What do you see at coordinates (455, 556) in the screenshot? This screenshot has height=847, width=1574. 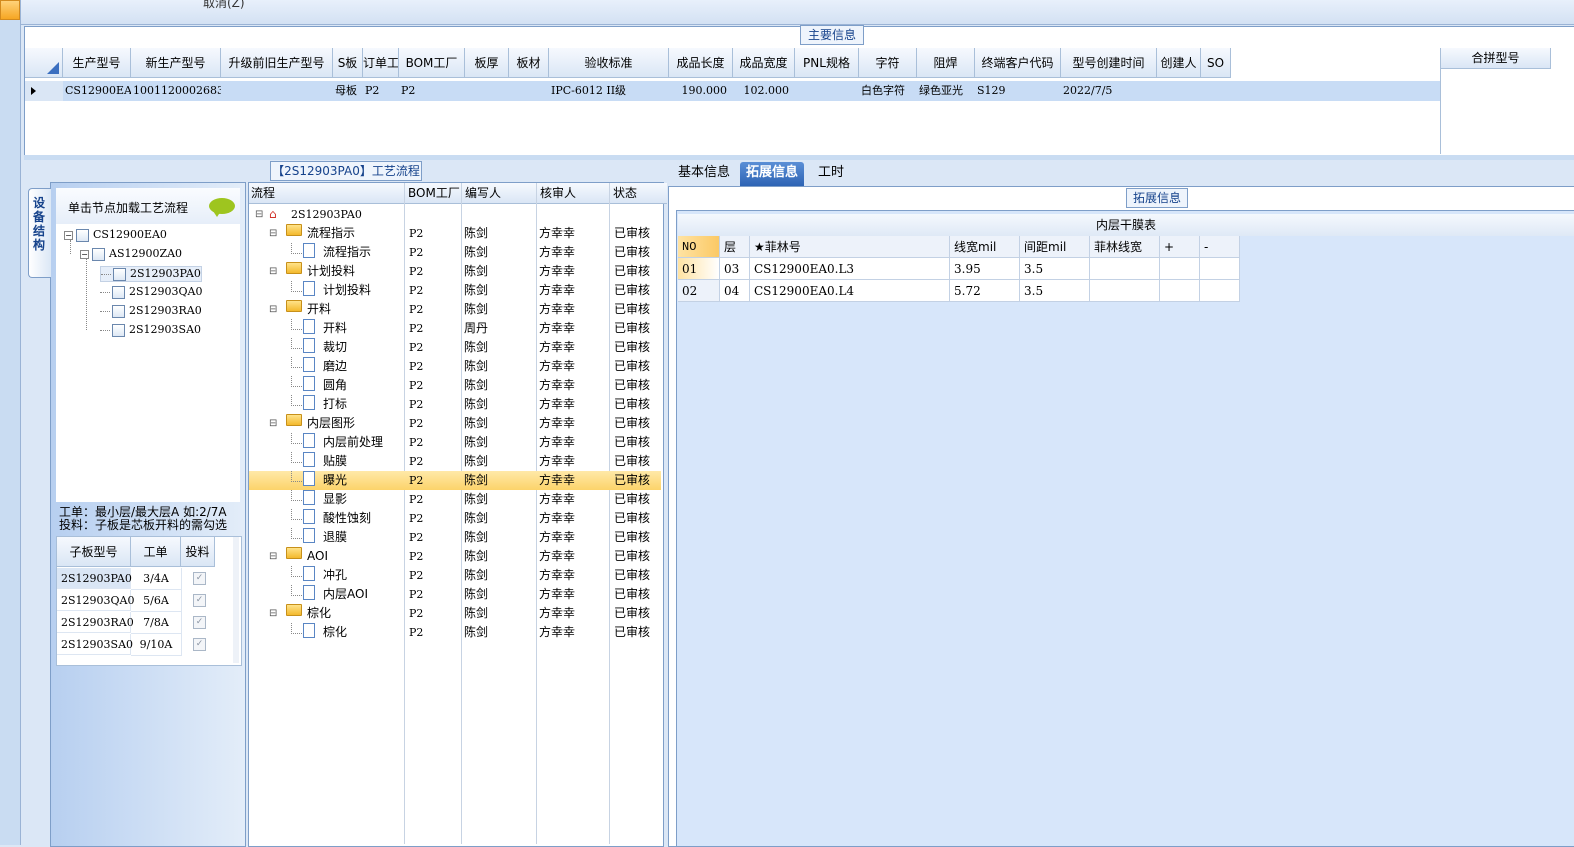 I see `process-row: ⊟ AOI P2 陈剑 方幸幸 已审核` at bounding box center [455, 556].